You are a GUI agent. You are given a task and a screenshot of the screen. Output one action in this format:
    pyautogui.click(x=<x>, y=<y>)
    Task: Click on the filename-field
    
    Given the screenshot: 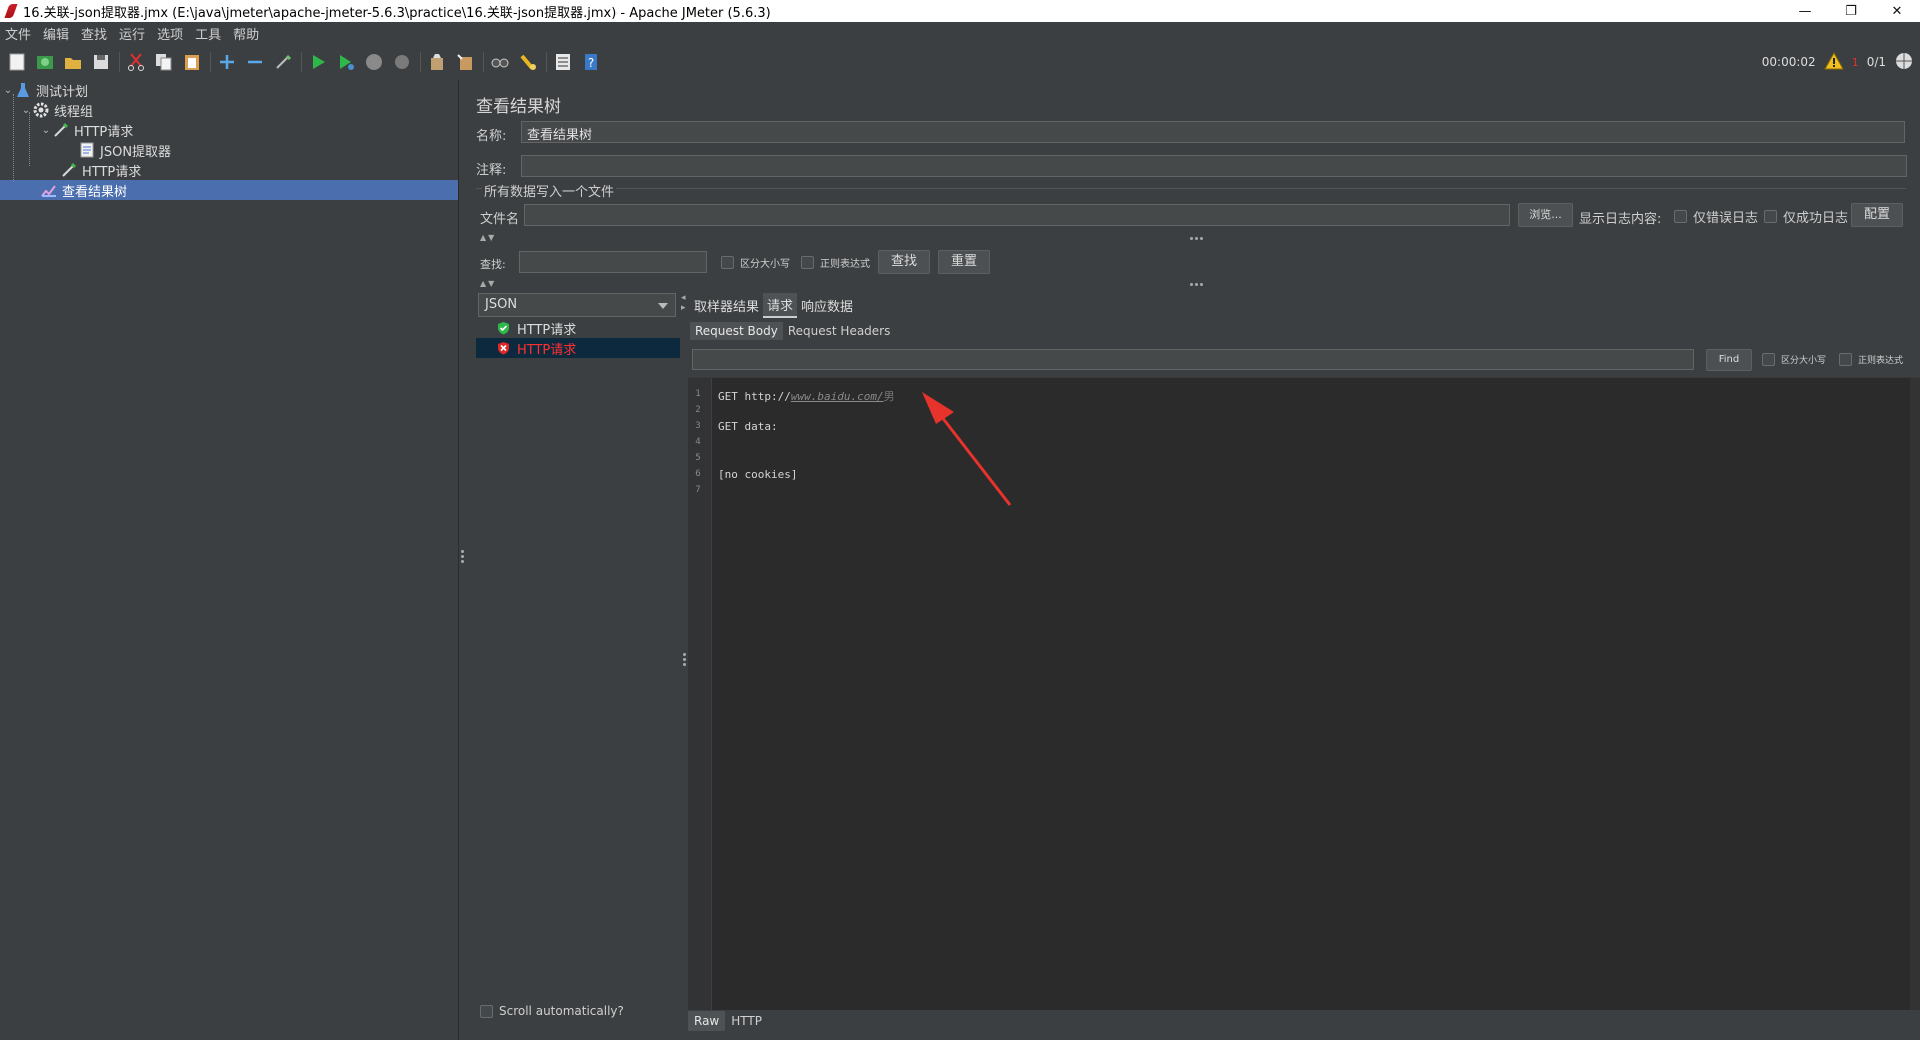 What is the action you would take?
    pyautogui.click(x=1017, y=215)
    